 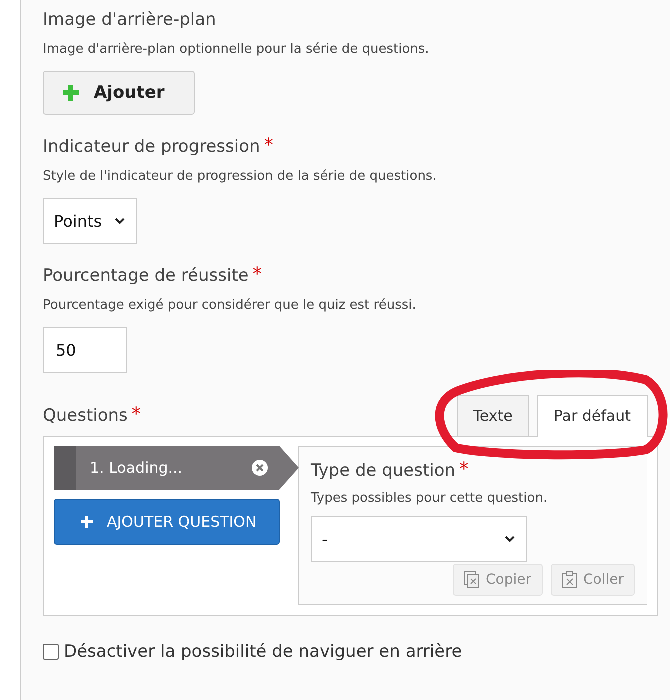 What do you see at coordinates (260, 468) in the screenshot?
I see `remove-icon` at bounding box center [260, 468].